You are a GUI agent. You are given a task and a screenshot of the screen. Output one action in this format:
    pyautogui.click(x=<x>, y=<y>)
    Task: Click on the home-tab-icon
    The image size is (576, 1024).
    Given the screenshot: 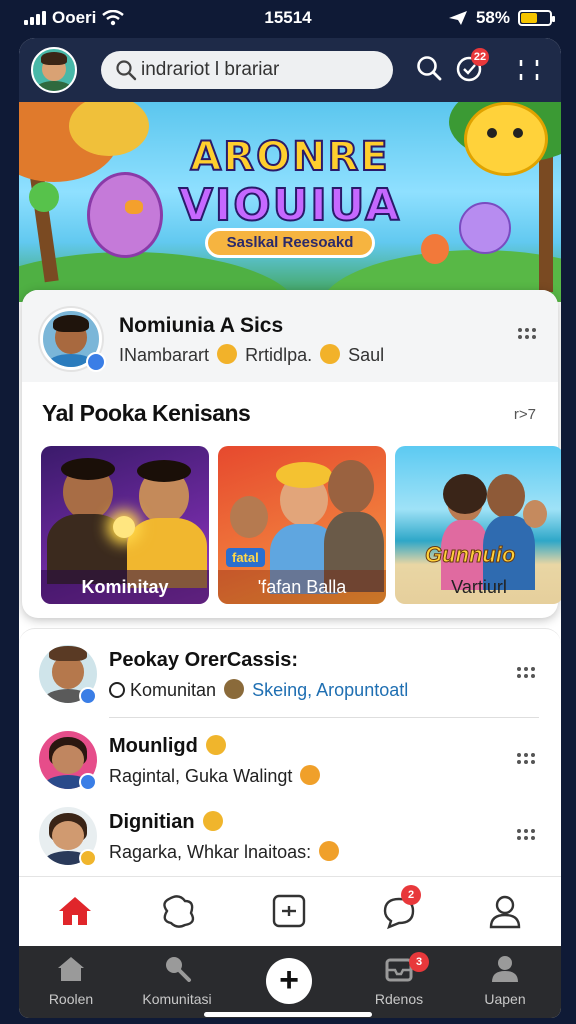 What is the action you would take?
    pyautogui.click(x=75, y=911)
    